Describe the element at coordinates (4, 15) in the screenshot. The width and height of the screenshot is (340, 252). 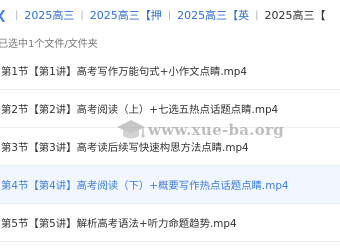
I see `chevron-left-icon: ❮` at that location.